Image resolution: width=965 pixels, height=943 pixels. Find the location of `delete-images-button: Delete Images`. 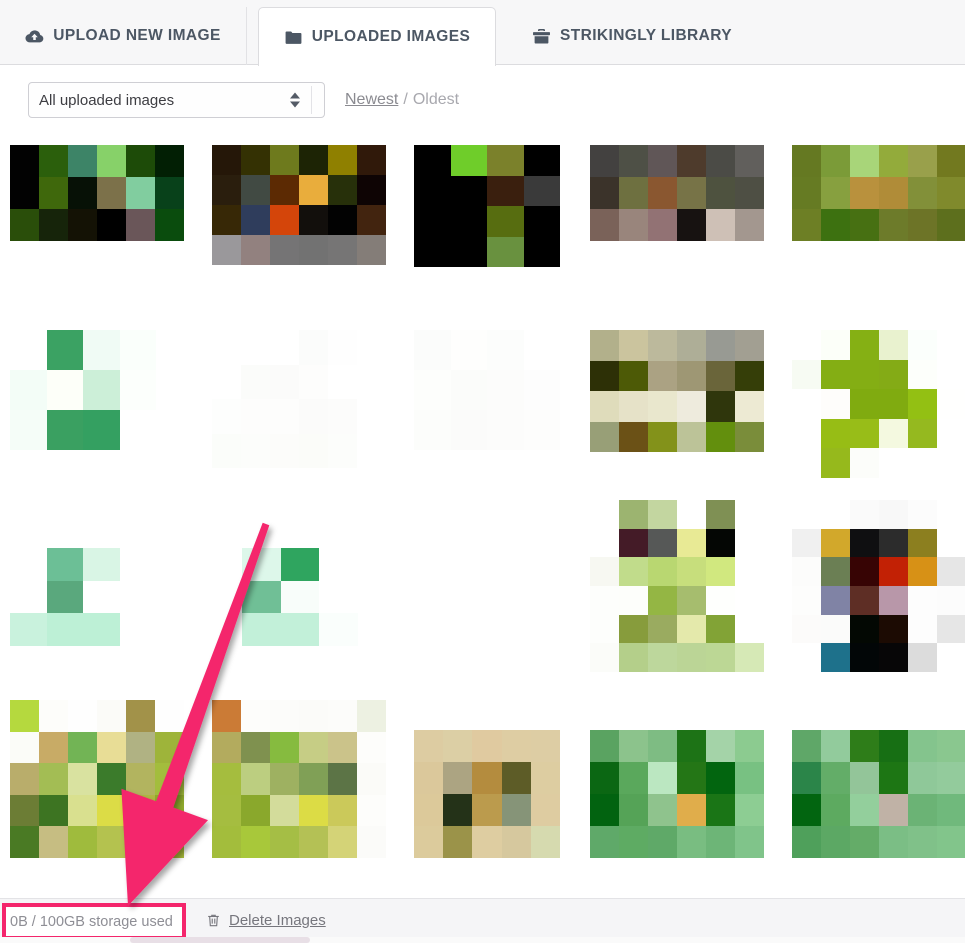

delete-images-button: Delete Images is located at coordinates (265, 920).